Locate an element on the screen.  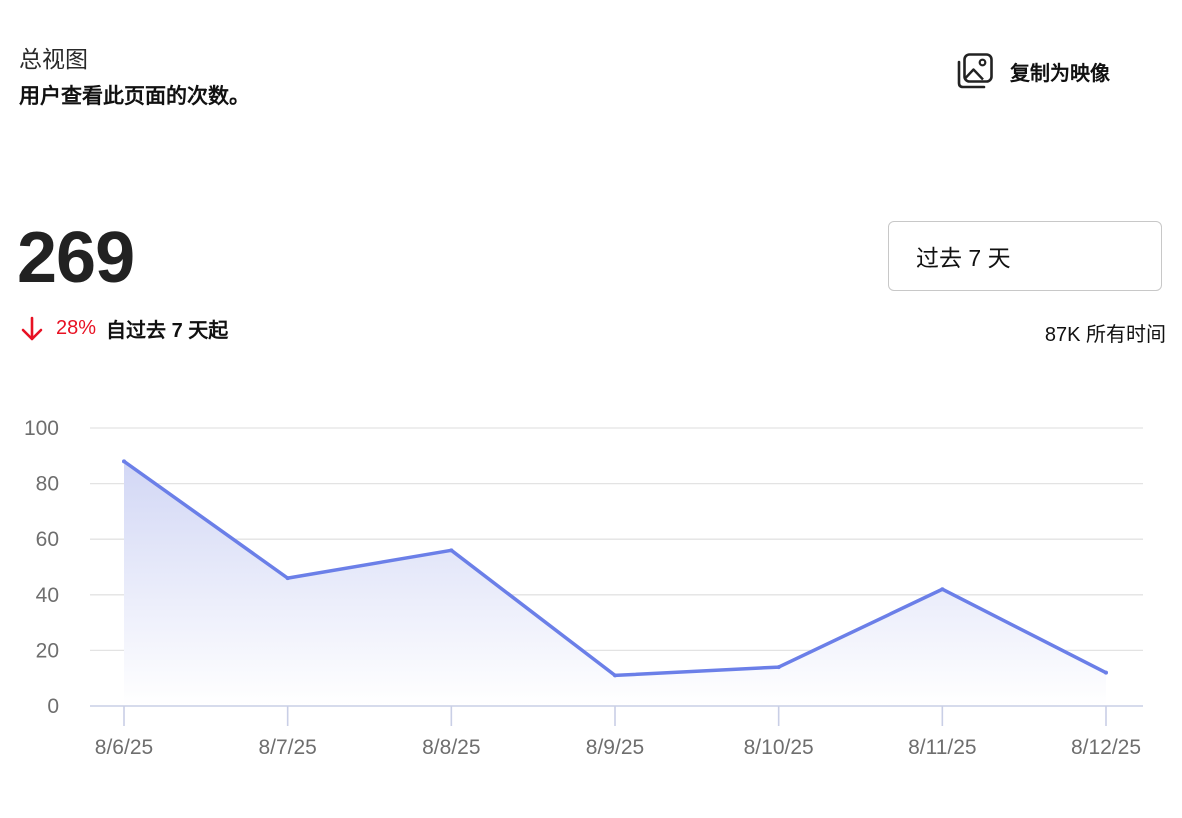
change-since-label: 自过去 7 天起 is located at coordinates (167, 331).